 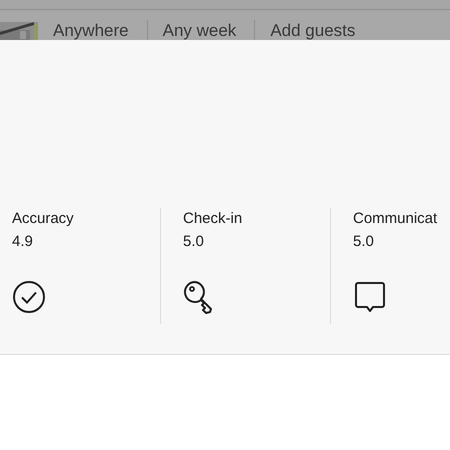 I want to click on rating-label: Check-in, so click(x=213, y=218).